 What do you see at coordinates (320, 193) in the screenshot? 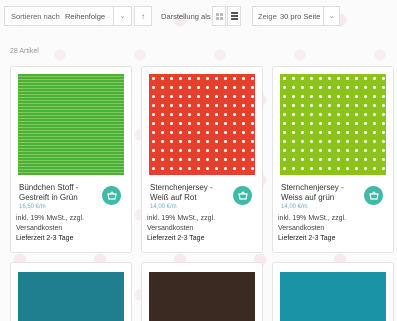
I see `product-name: Sternchenjersey - Weiss auf grün` at bounding box center [320, 193].